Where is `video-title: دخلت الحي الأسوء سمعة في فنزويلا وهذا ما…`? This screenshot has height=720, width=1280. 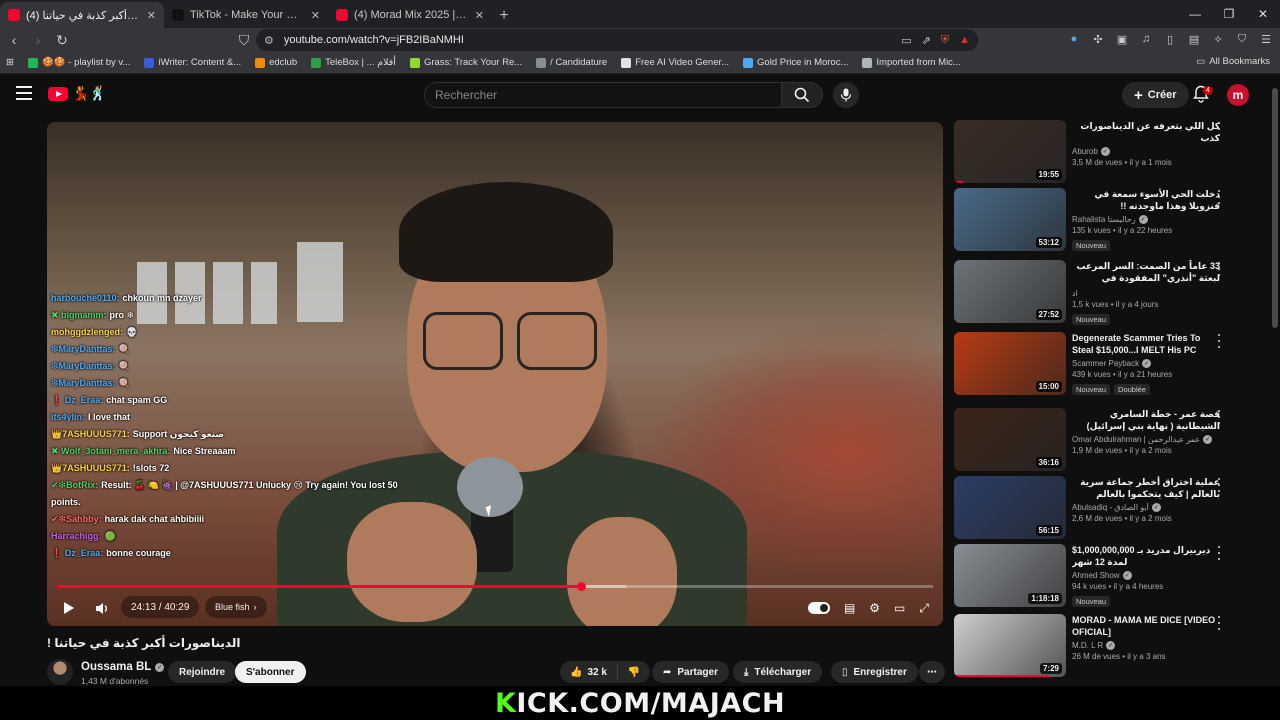 video-title: دخلت الحي الأسوء سمعة في فنزويلا وهذا ما… is located at coordinates (1146, 200).